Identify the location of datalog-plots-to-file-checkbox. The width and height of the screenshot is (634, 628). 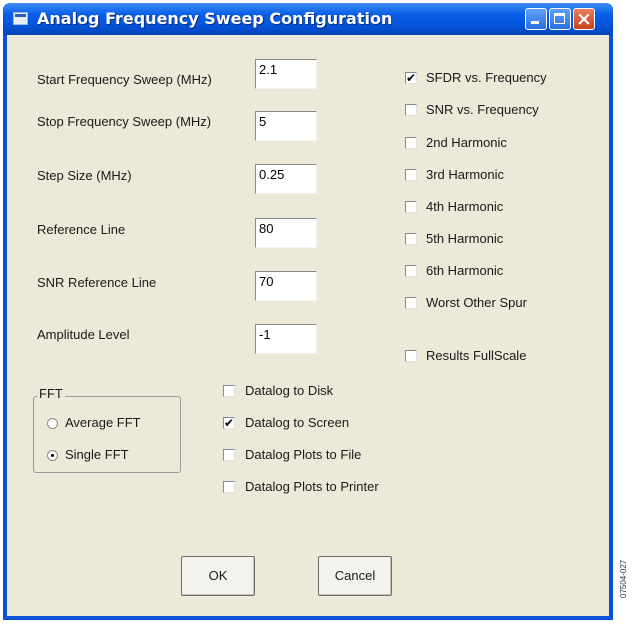
(229, 455).